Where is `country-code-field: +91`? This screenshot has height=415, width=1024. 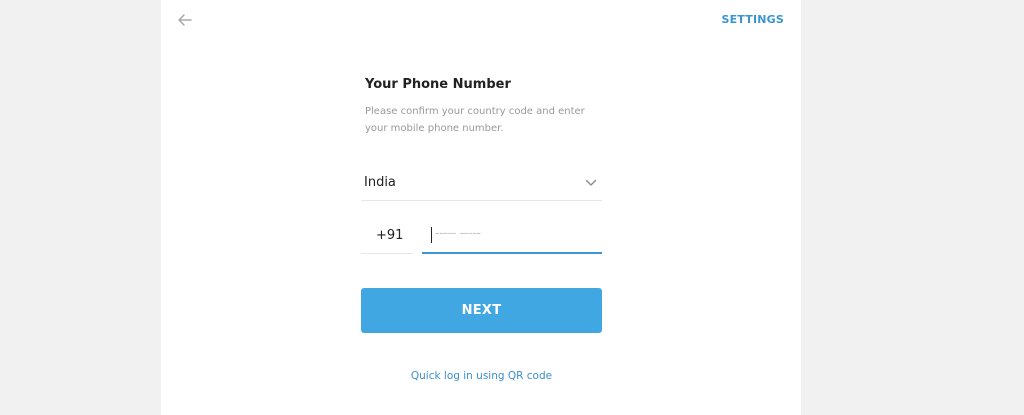 country-code-field: +91 is located at coordinates (387, 236).